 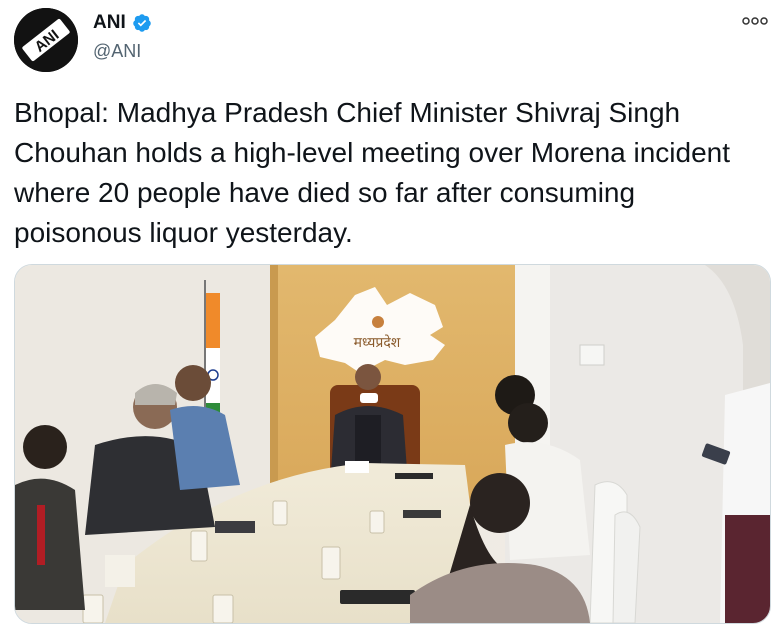 What do you see at coordinates (117, 51) in the screenshot?
I see `handle: @ANI` at bounding box center [117, 51].